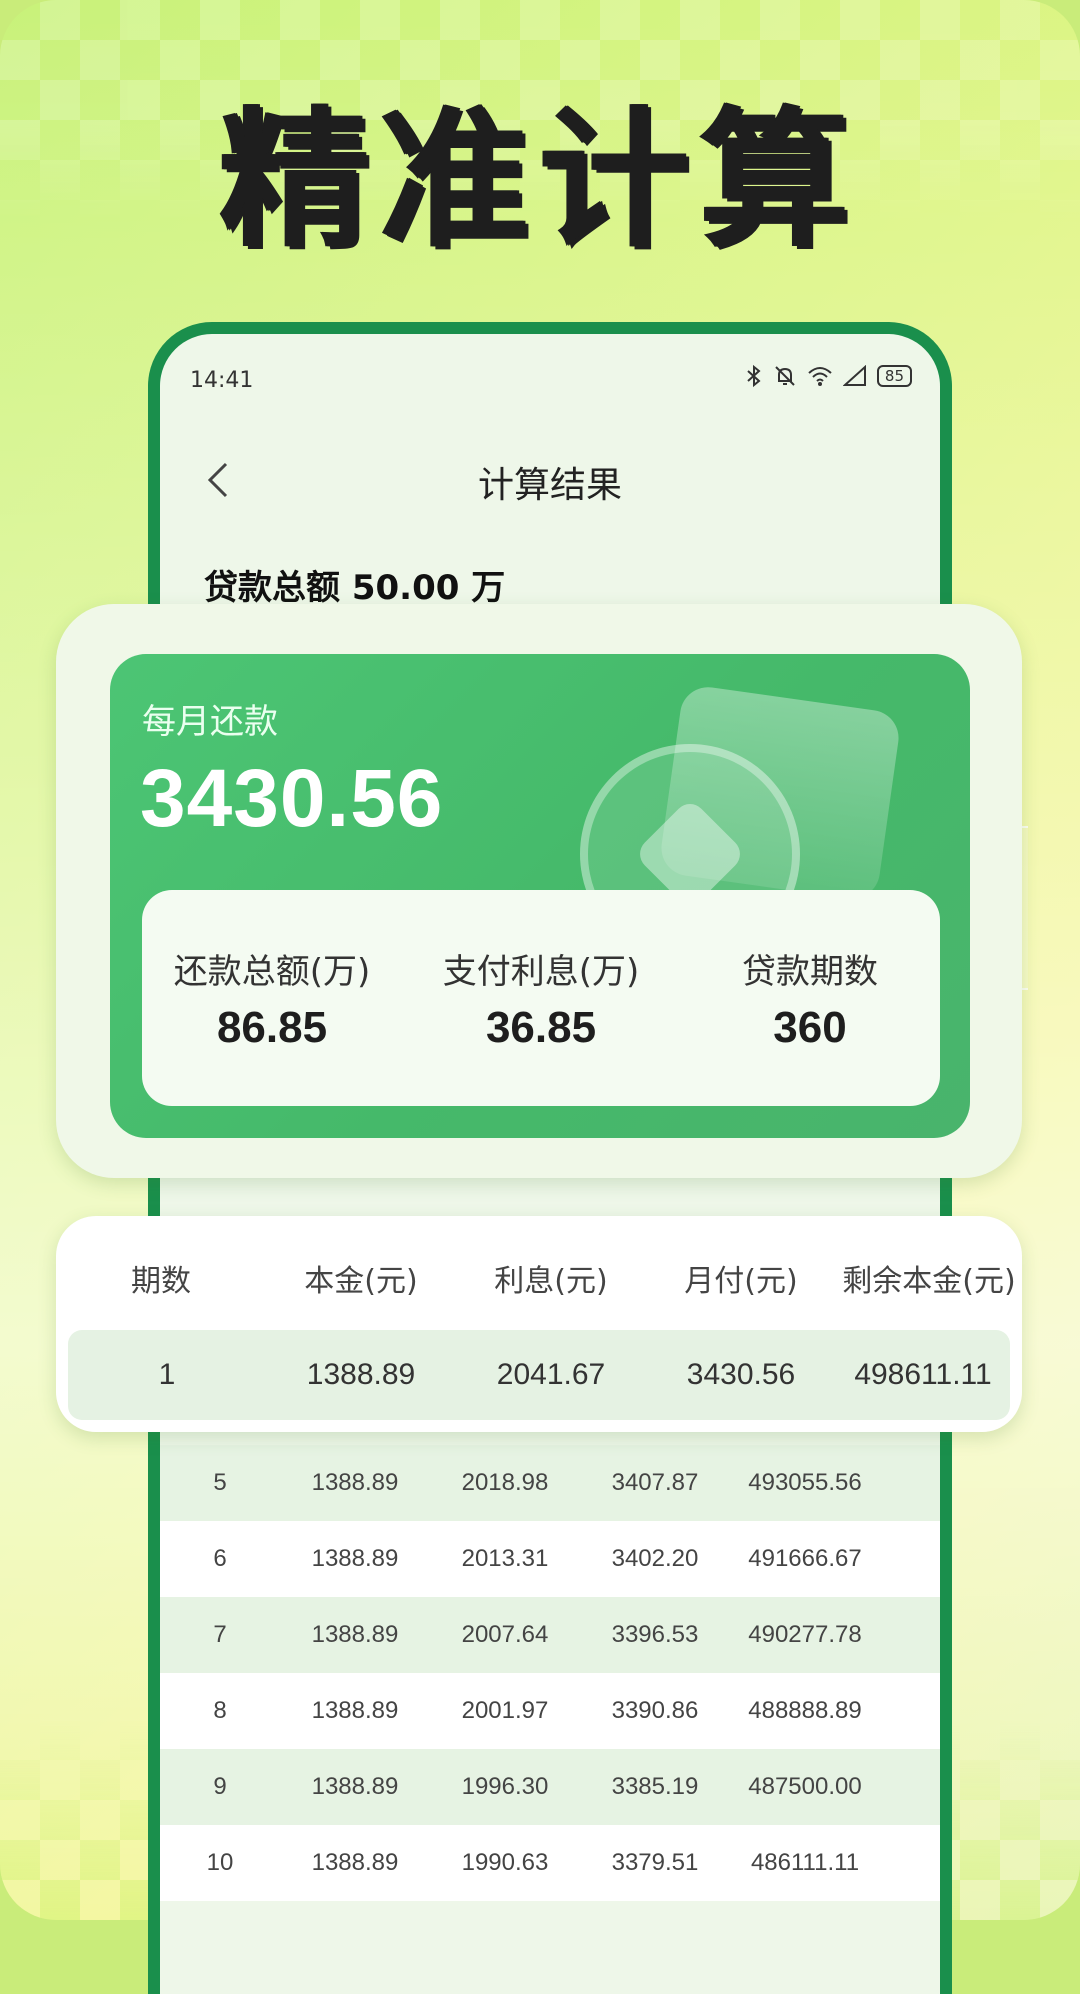 The image size is (1080, 1994). What do you see at coordinates (550, 1483) in the screenshot?
I see `table-row: 5 1388.89 2018.98 3407.87 493055.56` at bounding box center [550, 1483].